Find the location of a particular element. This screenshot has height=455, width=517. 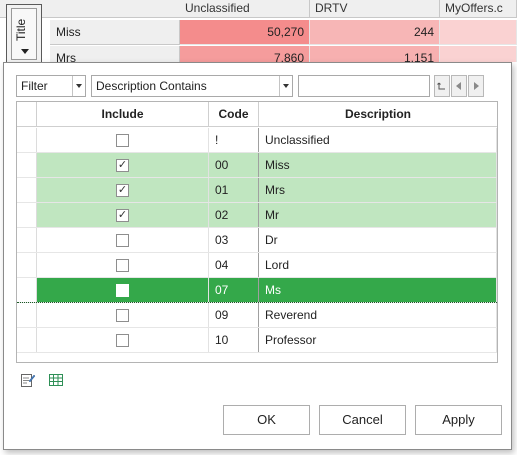

description-cell: Ms is located at coordinates (378, 290).